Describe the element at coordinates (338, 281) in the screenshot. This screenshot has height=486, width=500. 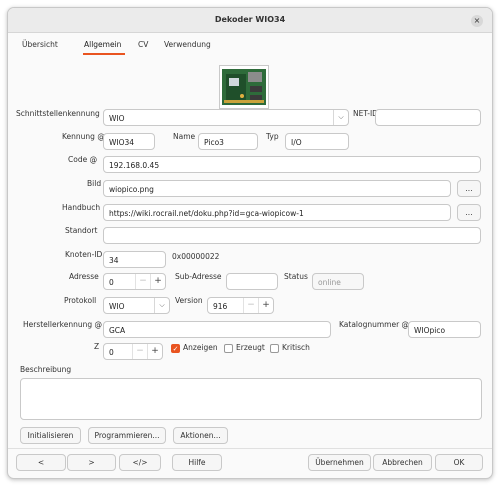
I see `status-field: online` at that location.